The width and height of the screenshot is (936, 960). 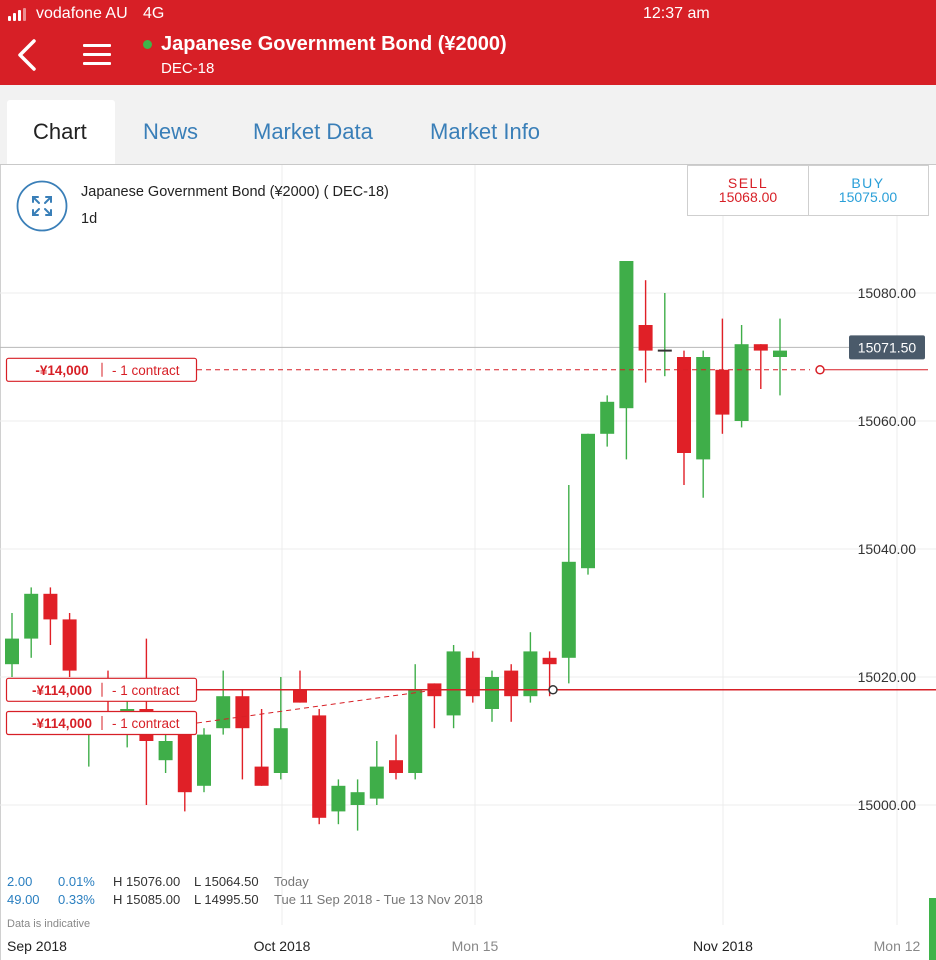 I want to click on today-change: 2.00, so click(x=19, y=881).